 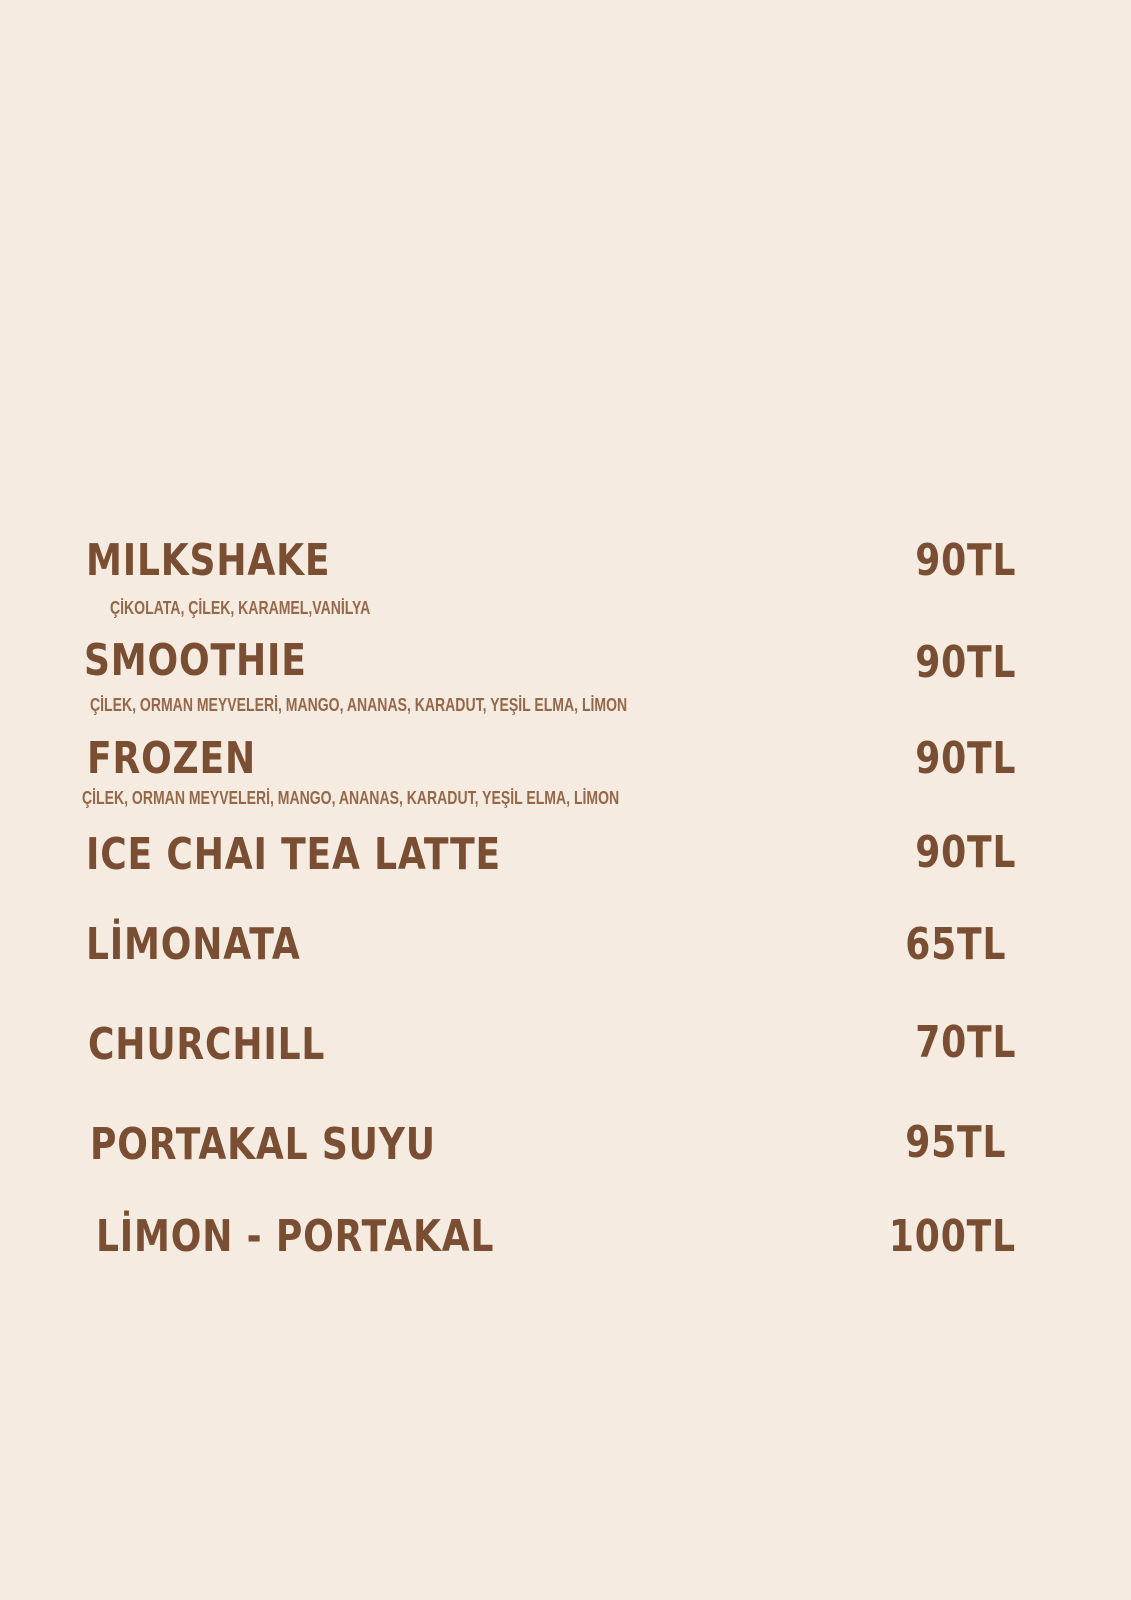 What do you see at coordinates (195, 660) in the screenshot?
I see `menu-item-name: SMOOTHIE` at bounding box center [195, 660].